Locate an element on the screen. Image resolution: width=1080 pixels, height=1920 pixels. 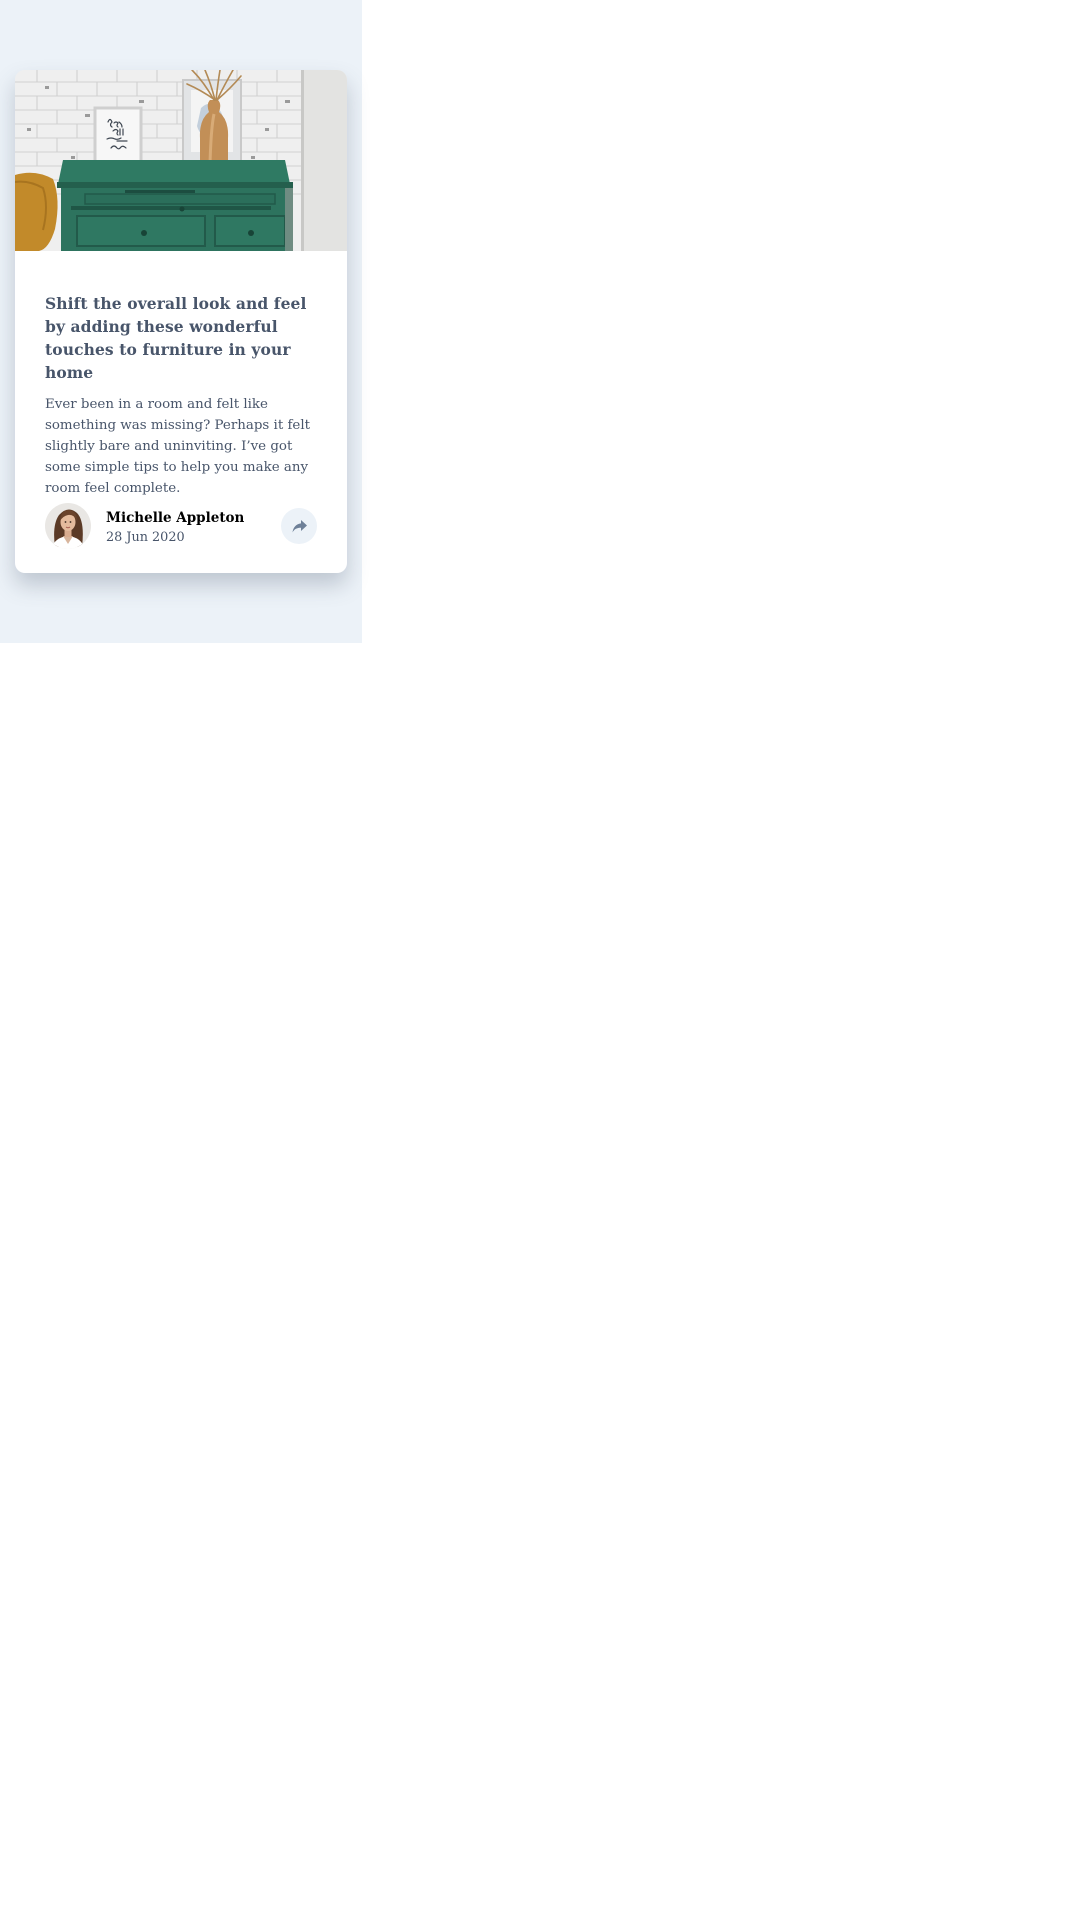
share-arrow-icon is located at coordinates (299, 525).